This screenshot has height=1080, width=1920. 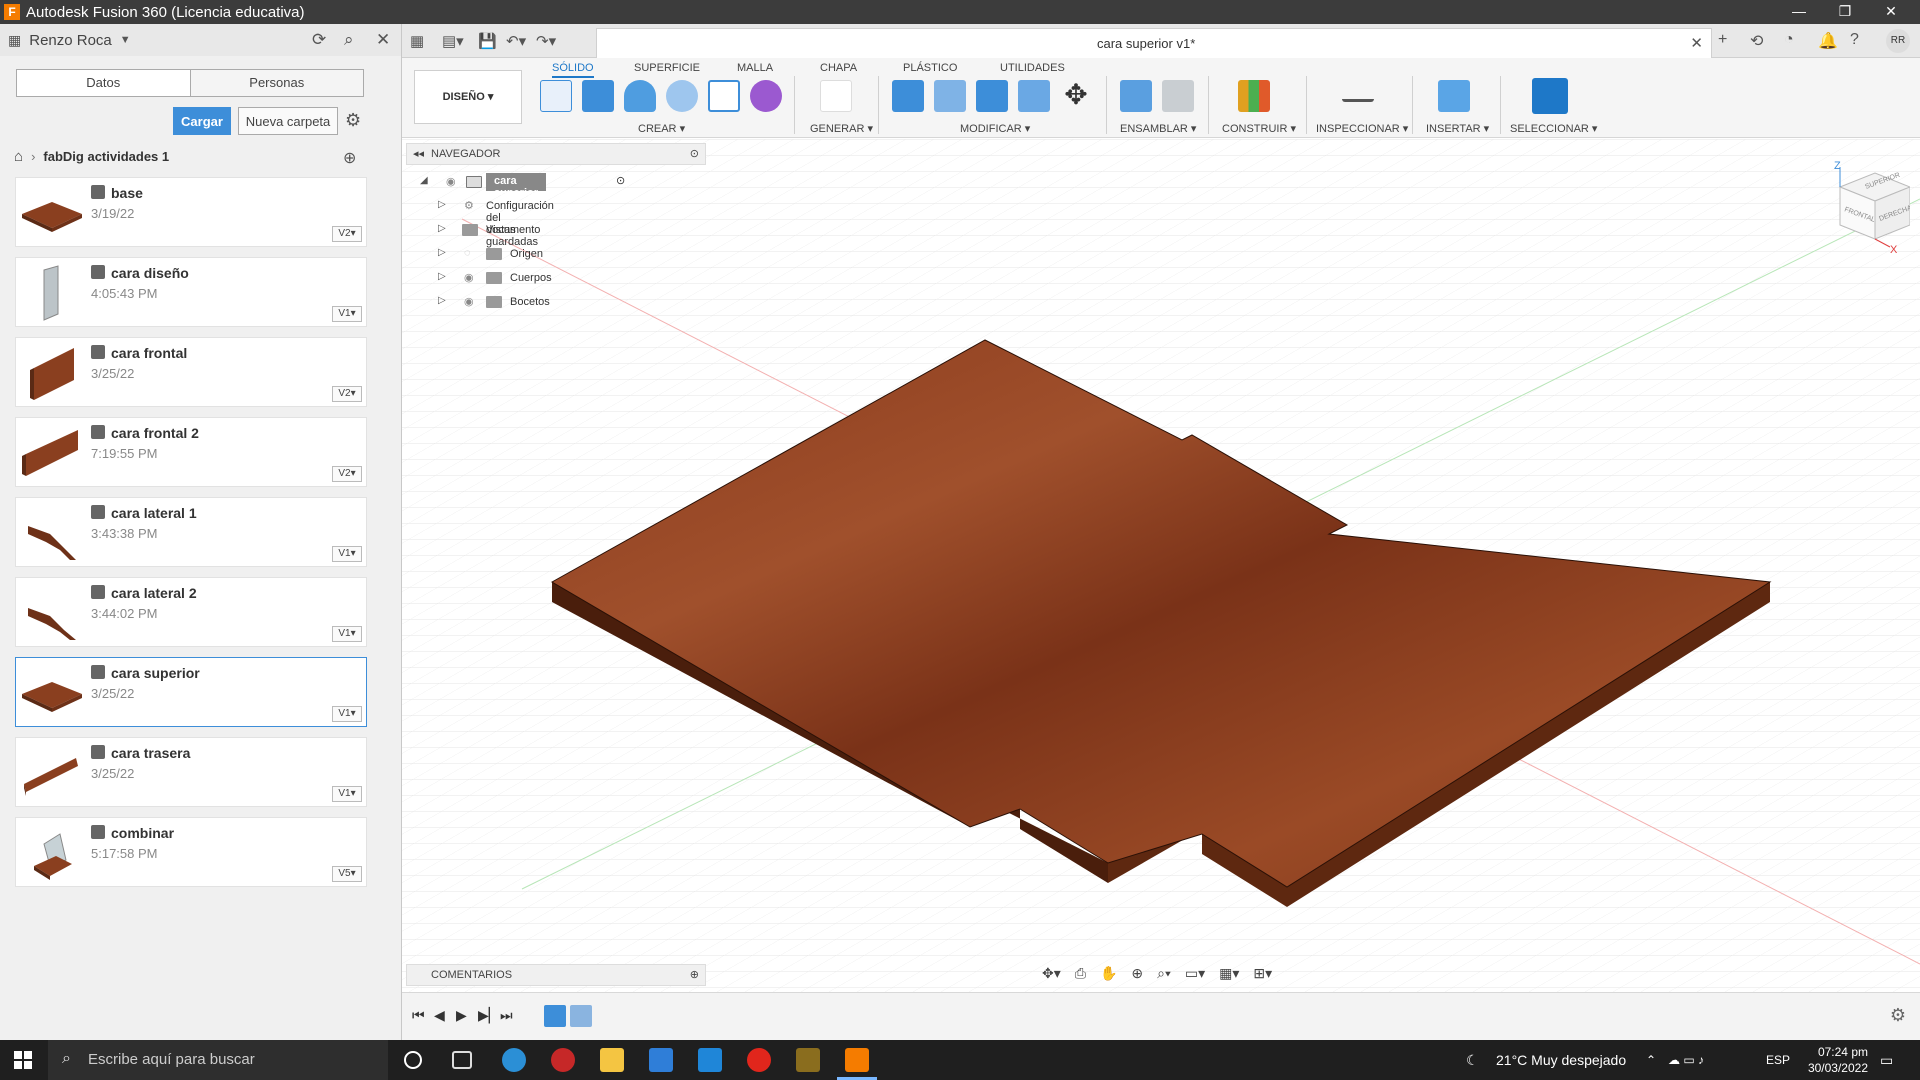 I want to click on tray-apps-icon: ☁ ▭ ♪, so click(x=1686, y=1060).